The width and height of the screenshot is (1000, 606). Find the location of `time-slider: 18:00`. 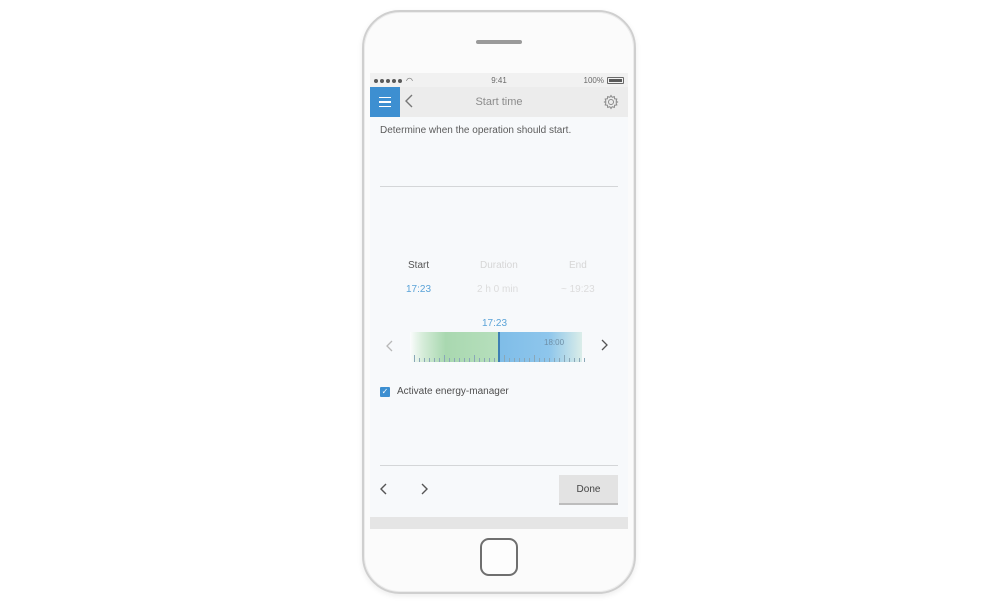

time-slider: 18:00 is located at coordinates (497, 347).